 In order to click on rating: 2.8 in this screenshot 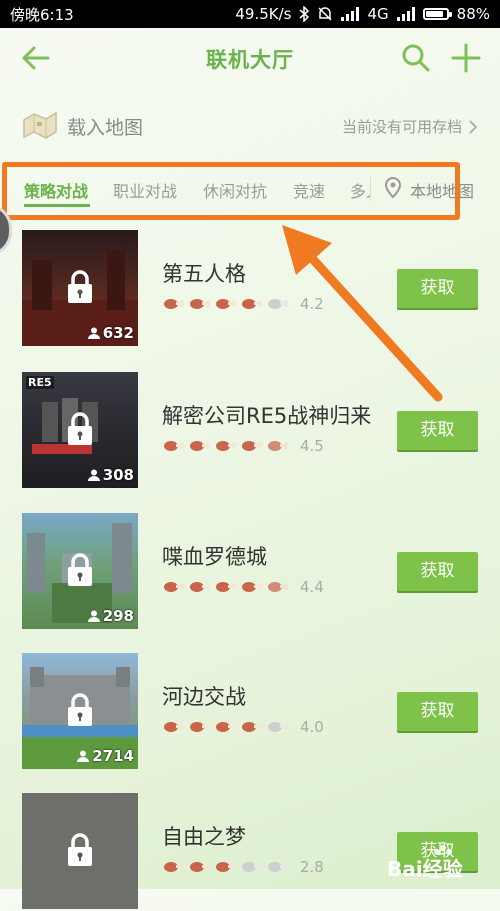, I will do `click(243, 867)`.